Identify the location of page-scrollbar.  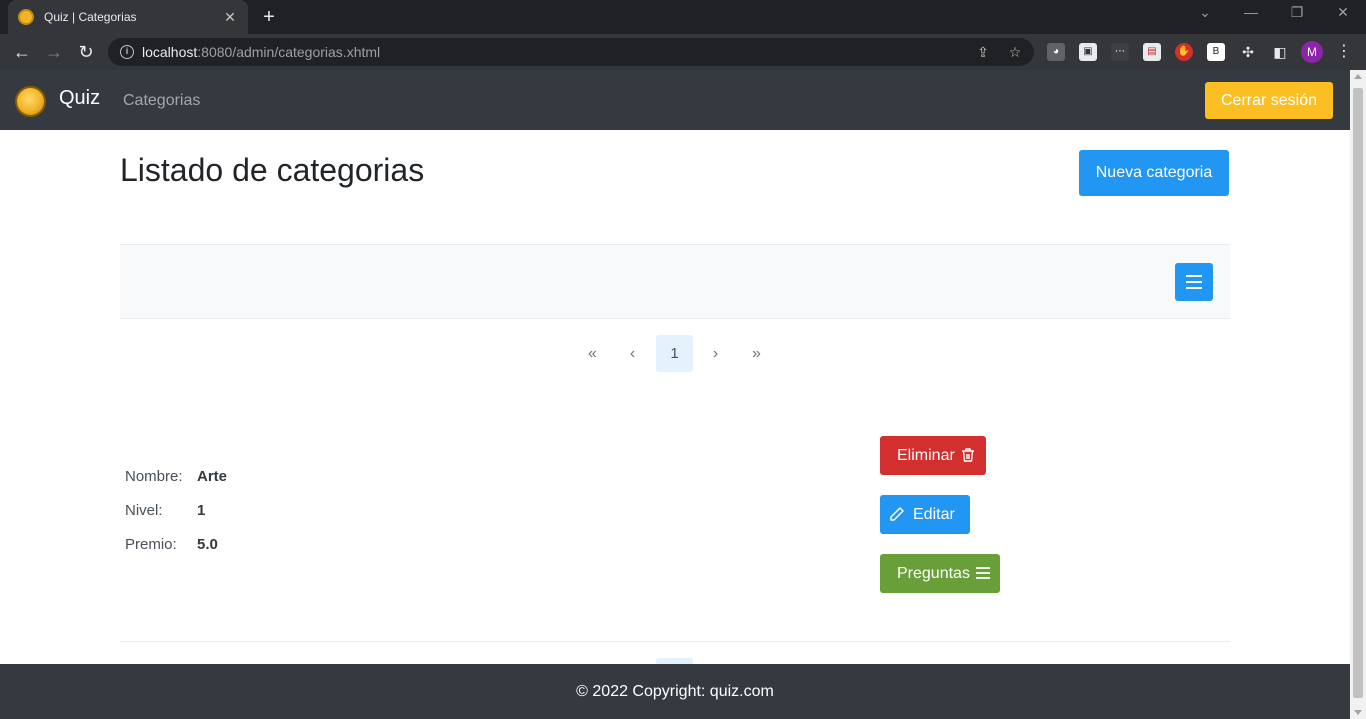
(1358, 394).